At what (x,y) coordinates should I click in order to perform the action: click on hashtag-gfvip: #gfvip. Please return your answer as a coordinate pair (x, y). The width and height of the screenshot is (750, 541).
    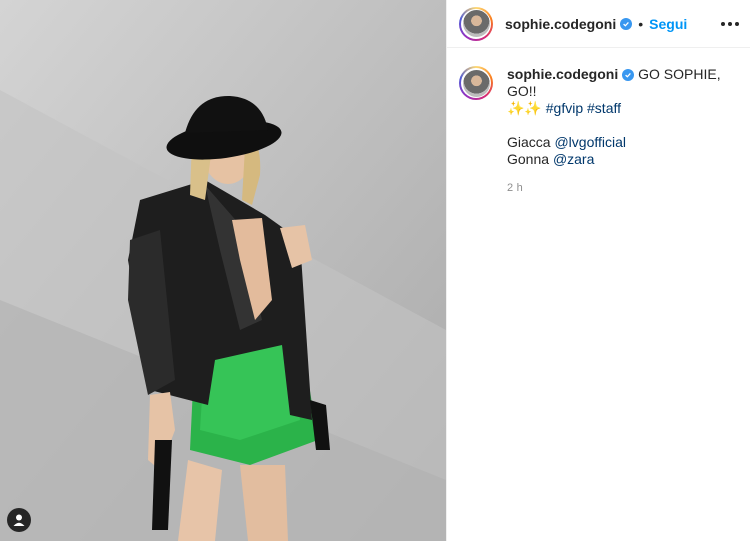
    Looking at the image, I should click on (564, 108).